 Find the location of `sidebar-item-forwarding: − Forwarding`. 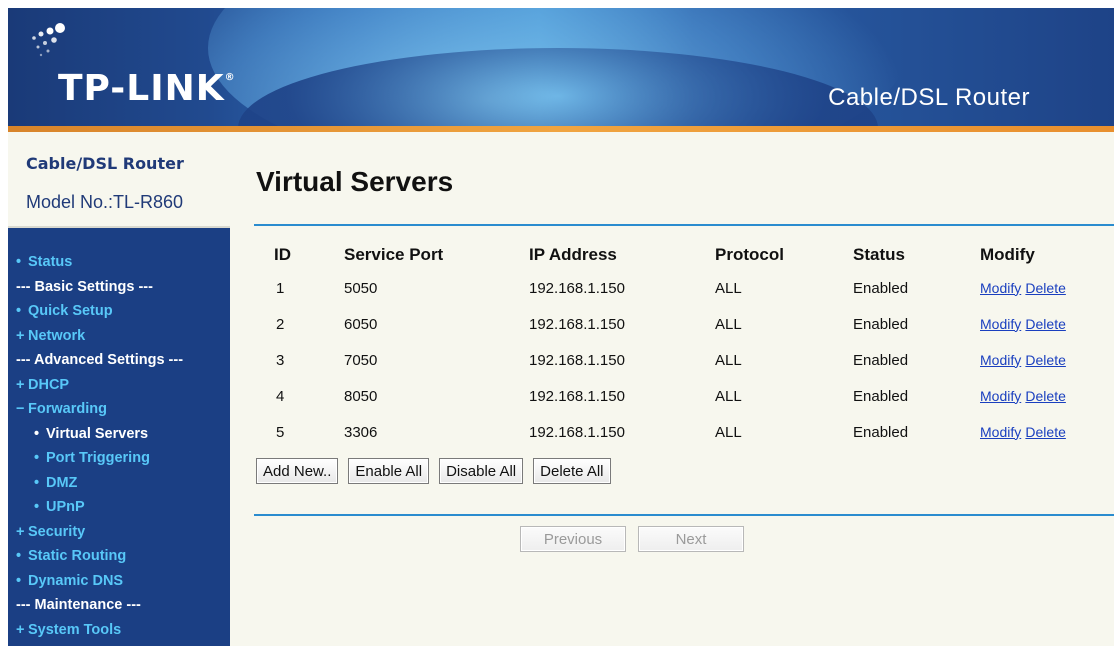

sidebar-item-forwarding: − Forwarding is located at coordinates (119, 409).